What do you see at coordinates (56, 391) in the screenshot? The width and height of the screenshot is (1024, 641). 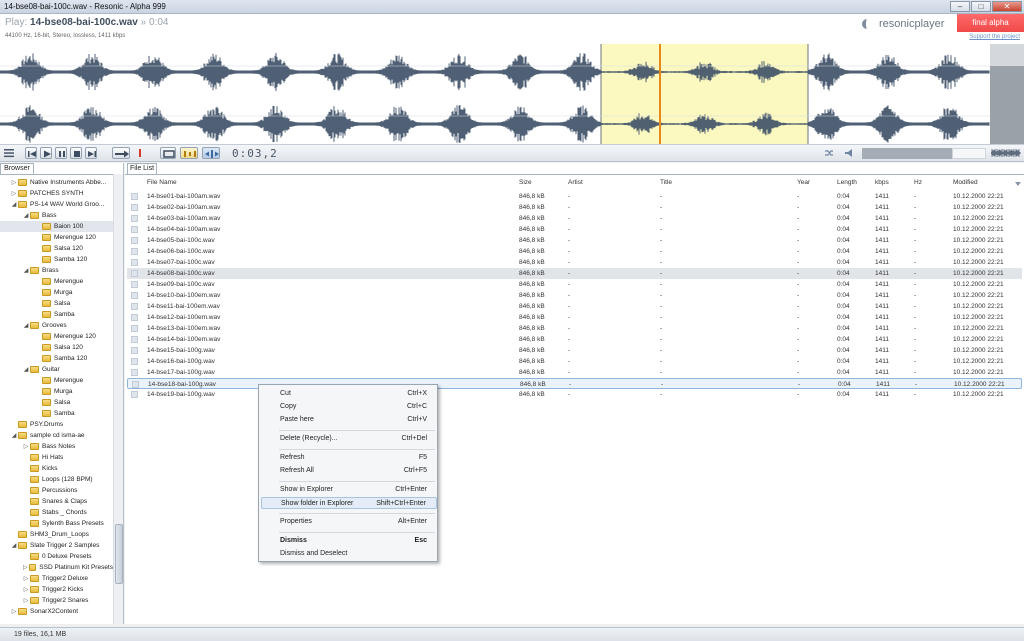 I see `tree-item: Murga` at bounding box center [56, 391].